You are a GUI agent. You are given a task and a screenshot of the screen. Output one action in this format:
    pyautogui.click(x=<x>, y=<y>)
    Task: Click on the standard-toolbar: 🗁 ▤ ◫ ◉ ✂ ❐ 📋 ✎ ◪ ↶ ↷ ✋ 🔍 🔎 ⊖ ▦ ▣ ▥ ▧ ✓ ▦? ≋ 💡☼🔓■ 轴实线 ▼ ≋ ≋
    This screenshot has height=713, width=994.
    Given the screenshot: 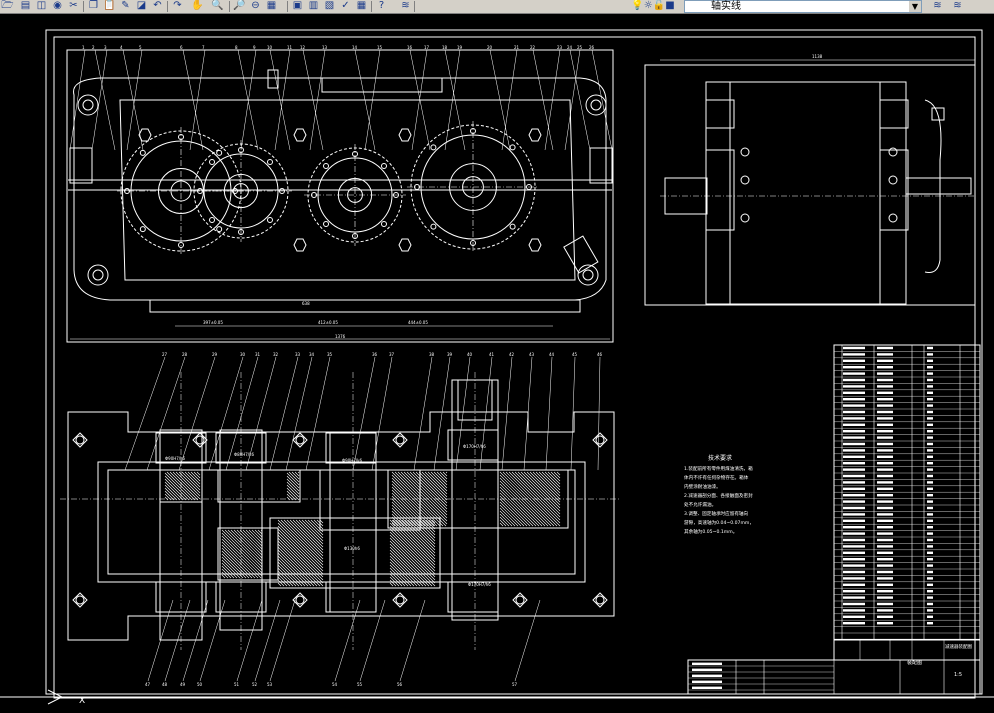 What is the action you would take?
    pyautogui.click(x=497, y=7)
    